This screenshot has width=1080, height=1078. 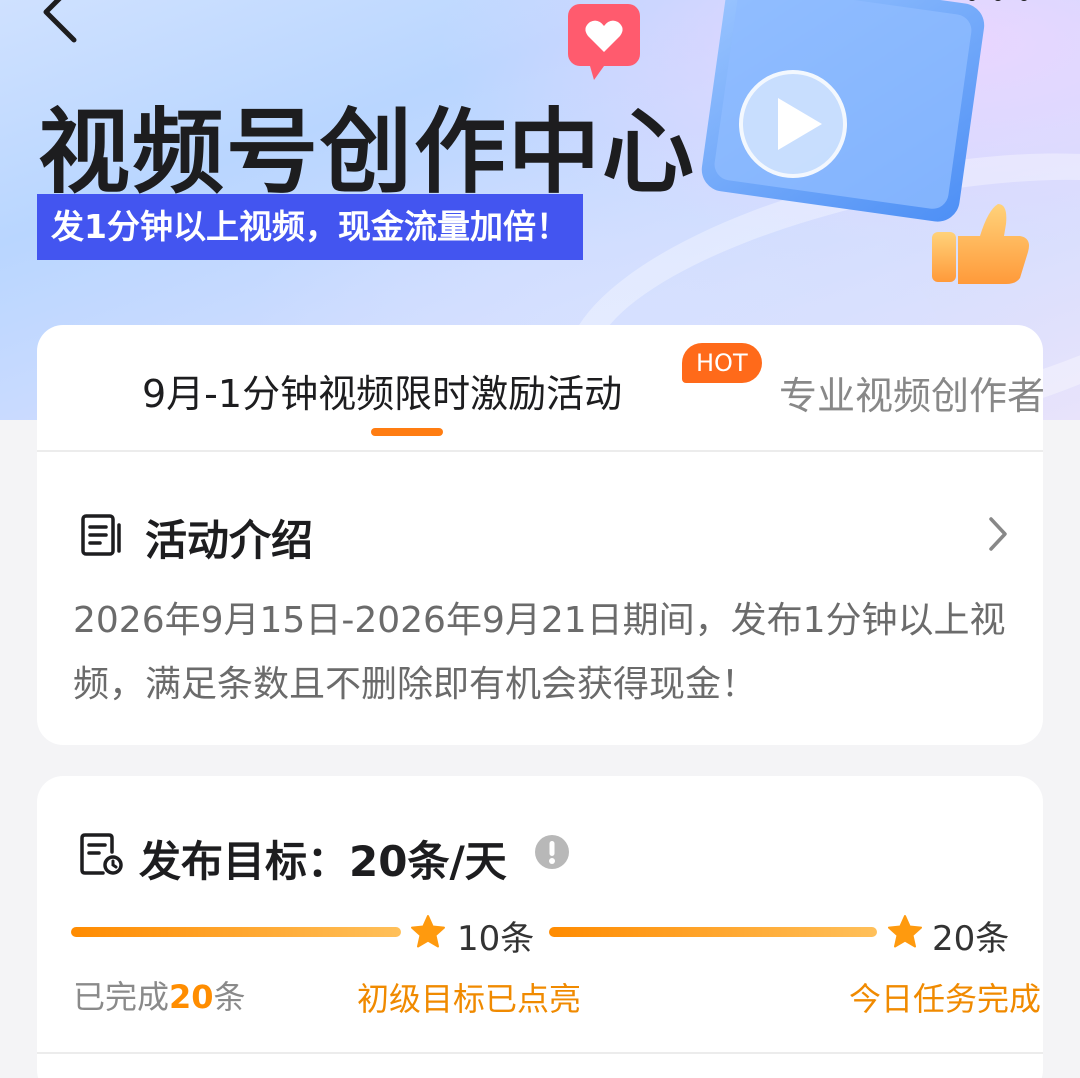 What do you see at coordinates (229, 540) in the screenshot?
I see `intro-title: 活动介绍` at bounding box center [229, 540].